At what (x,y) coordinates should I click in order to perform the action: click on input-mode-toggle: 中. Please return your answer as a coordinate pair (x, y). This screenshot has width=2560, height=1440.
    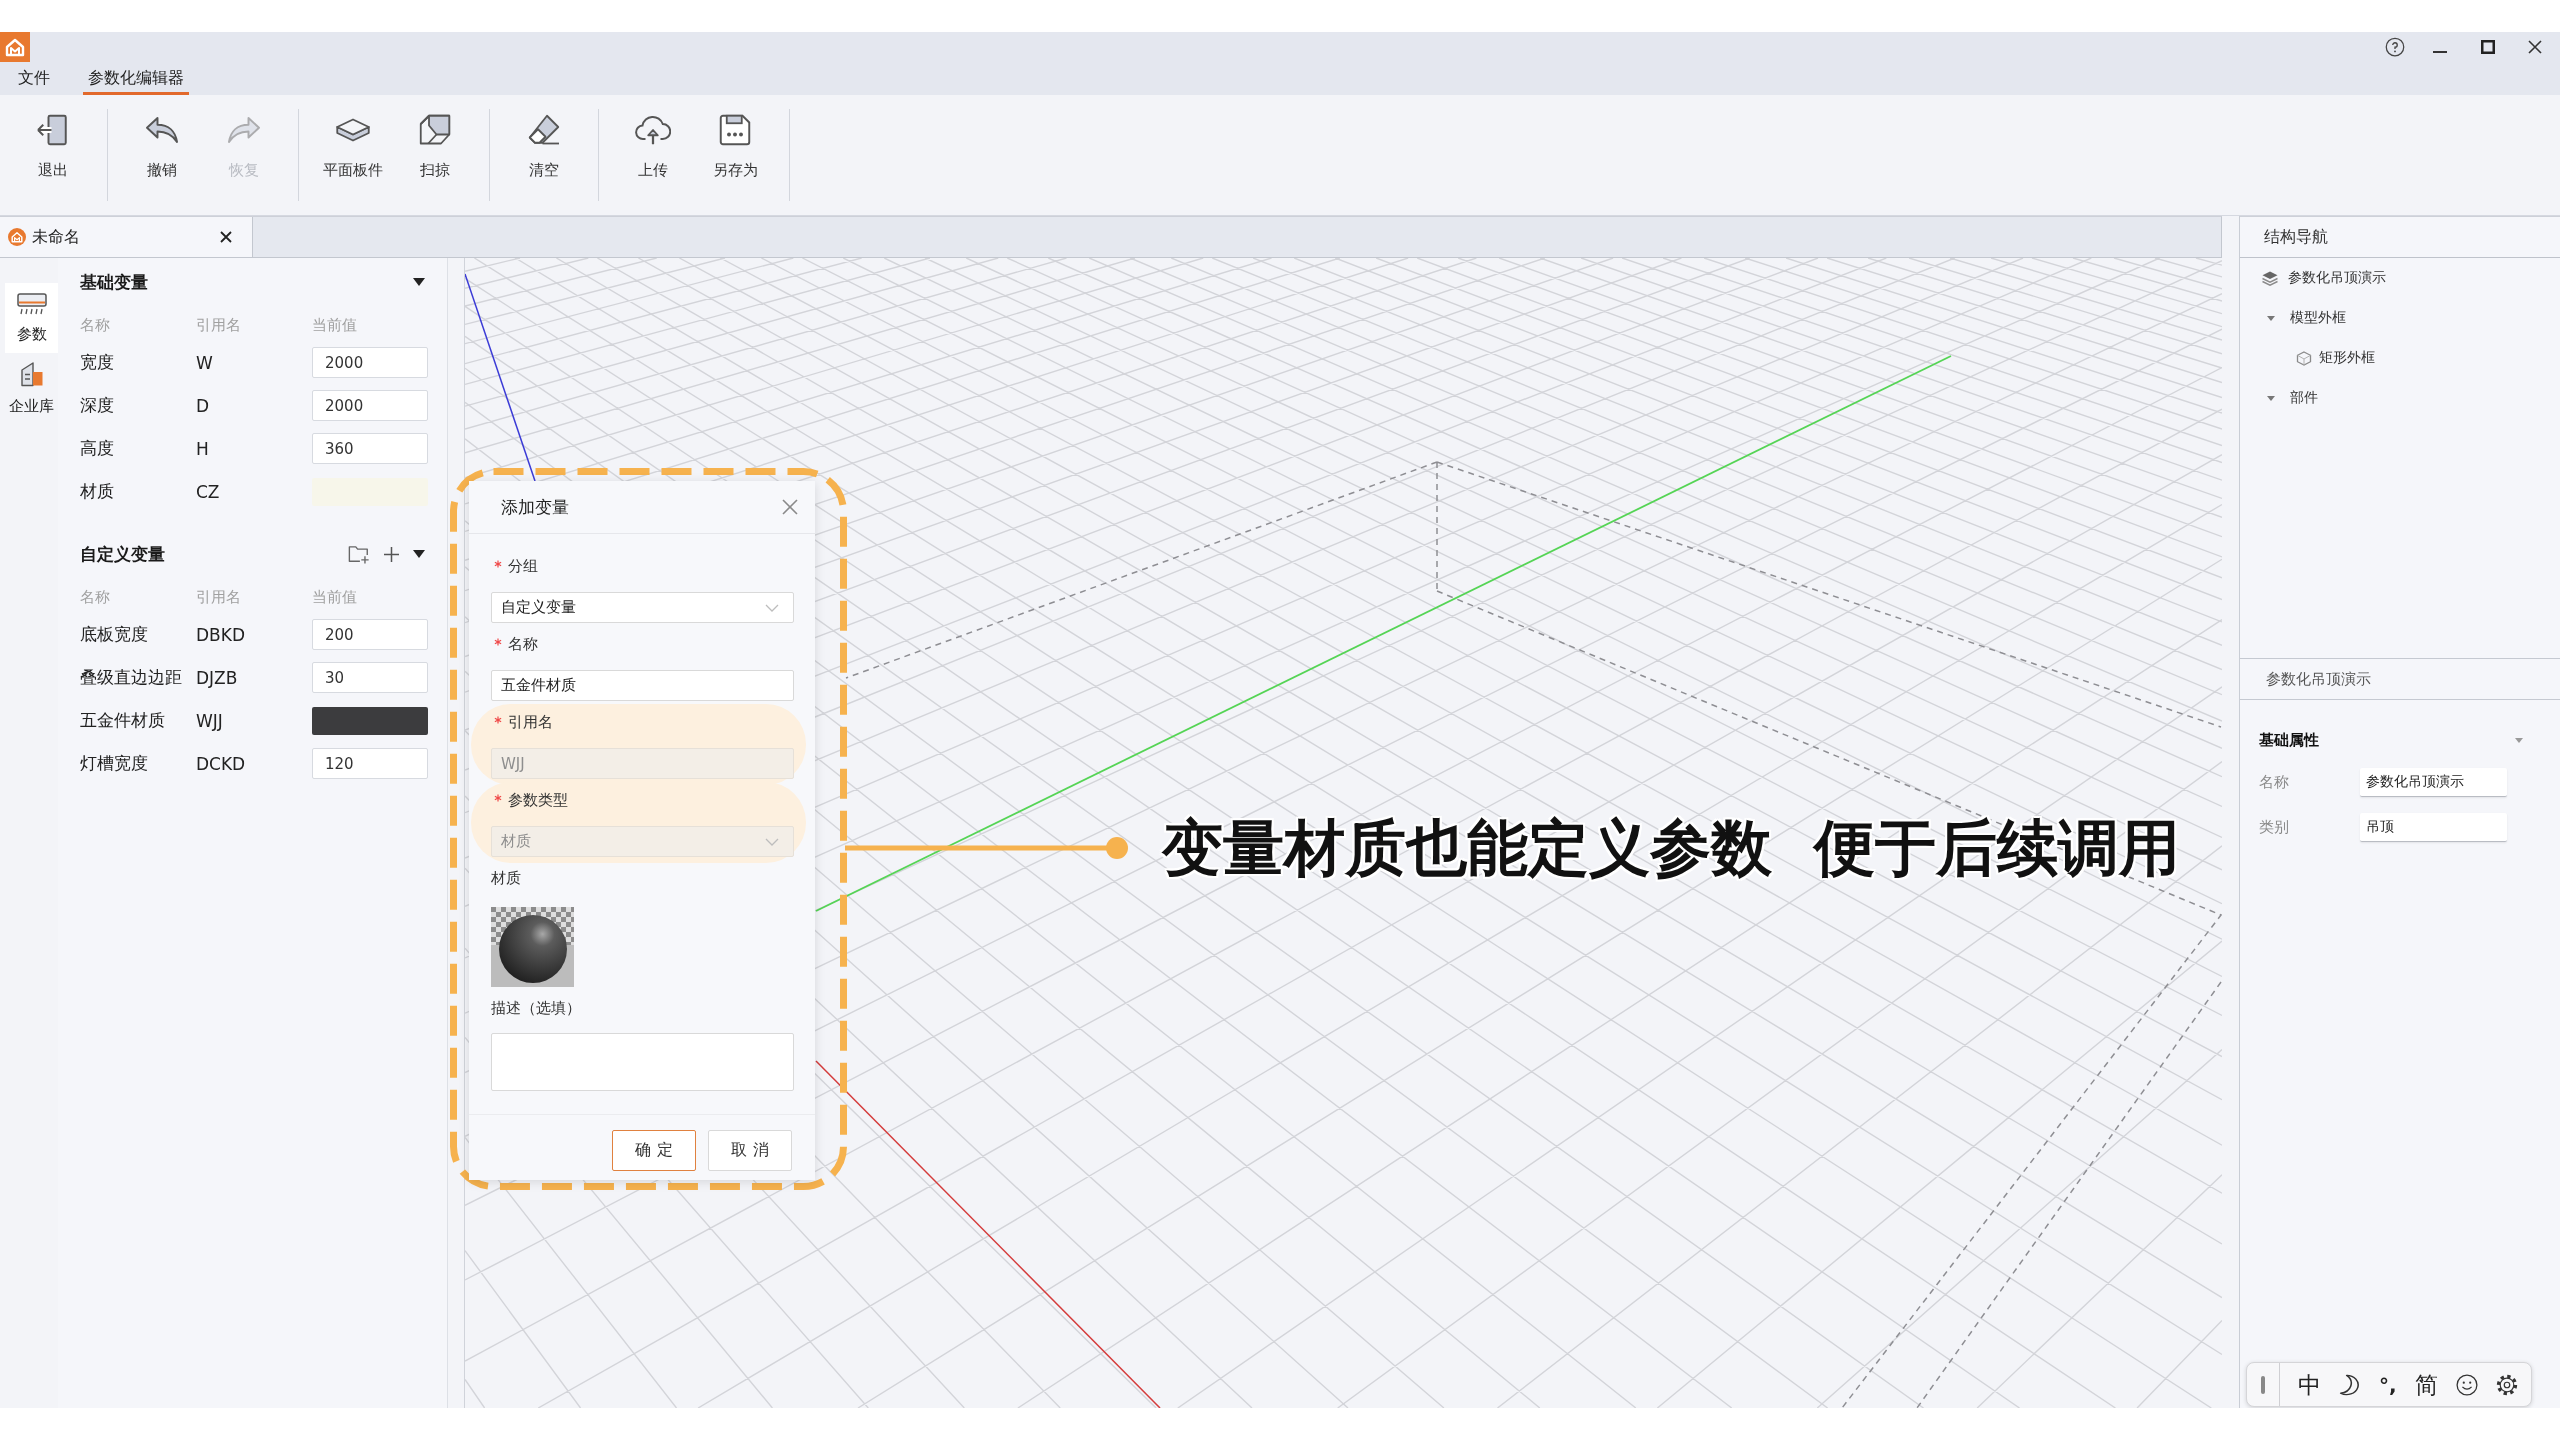
    Looking at the image, I should click on (2309, 1384).